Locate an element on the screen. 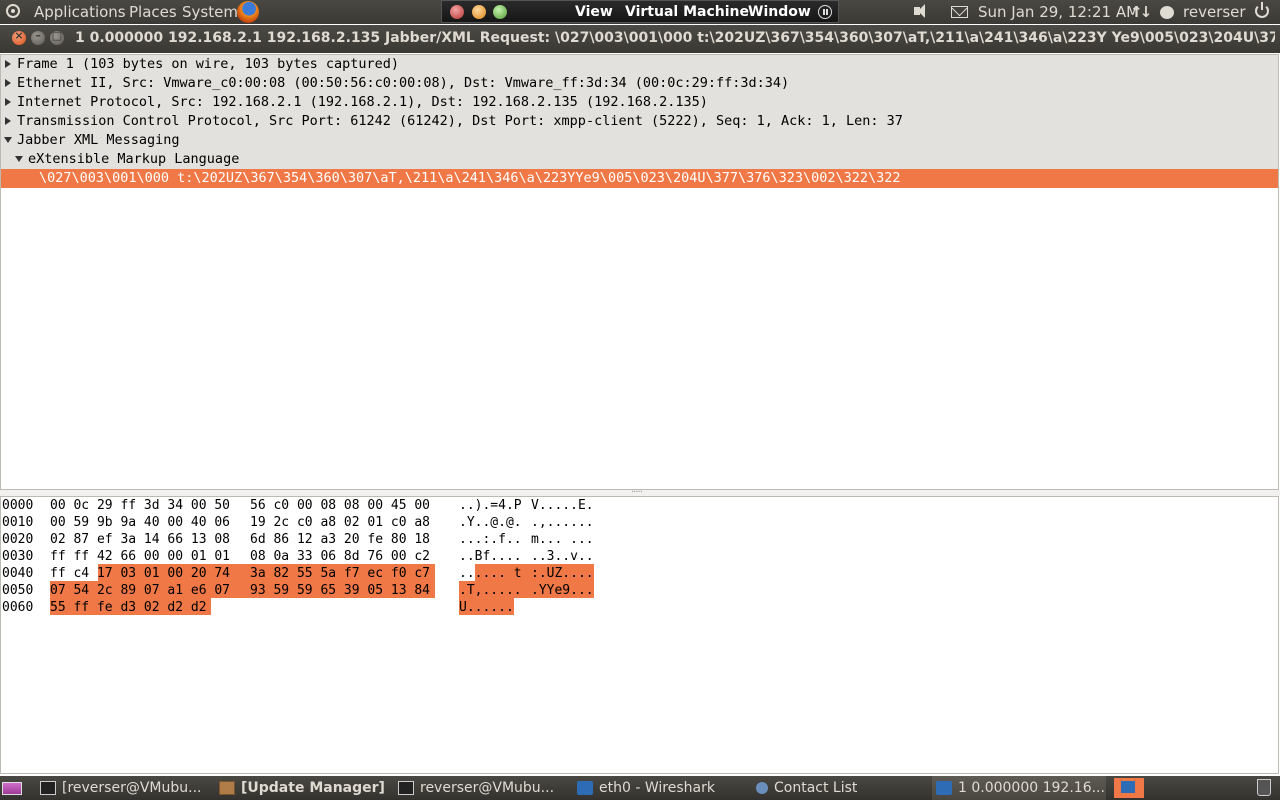 This screenshot has height=800, width=1280. ascii-bytes: ..3..v.. is located at coordinates (562, 556).